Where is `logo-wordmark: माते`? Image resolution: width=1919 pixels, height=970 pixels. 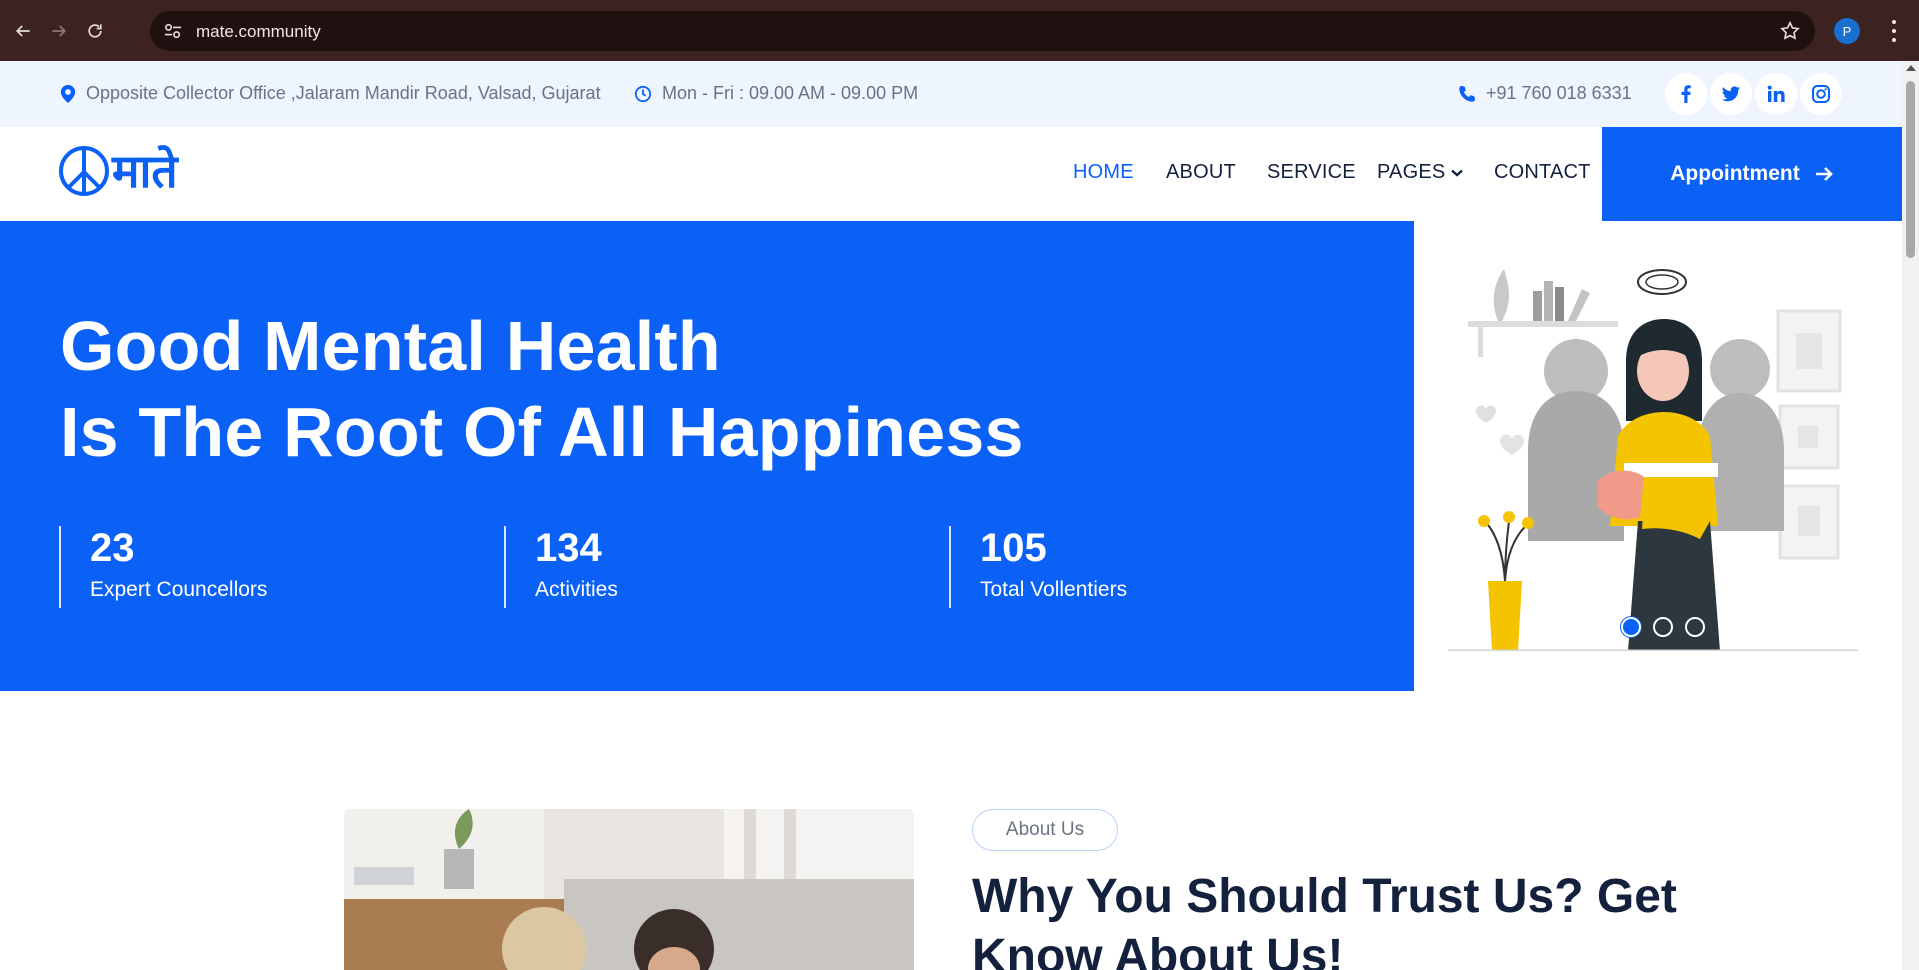 logo-wordmark: माते is located at coordinates (145, 171).